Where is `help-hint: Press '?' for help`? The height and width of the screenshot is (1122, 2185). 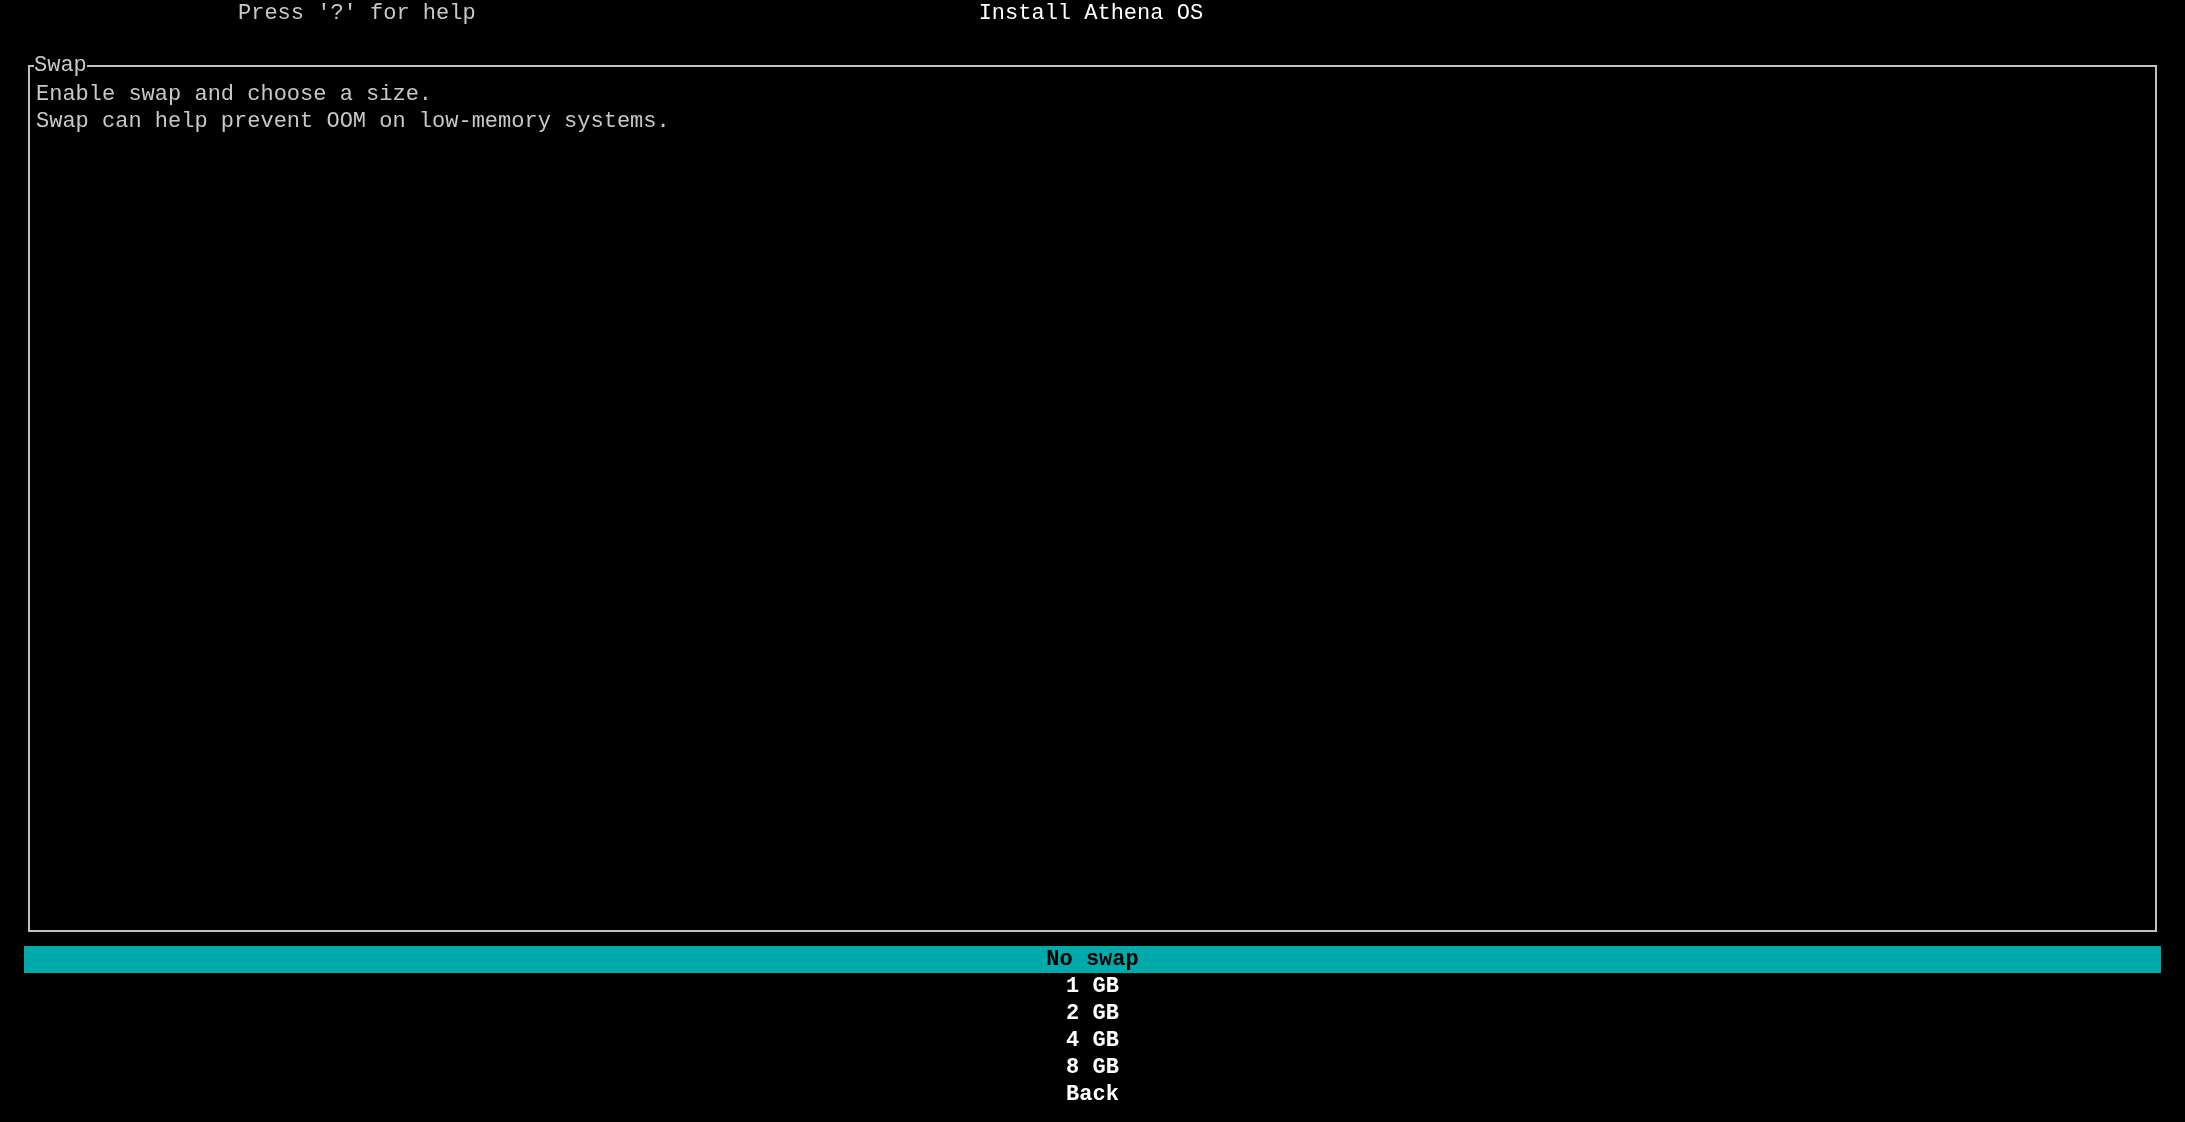 help-hint: Press '?' for help is located at coordinates (357, 13).